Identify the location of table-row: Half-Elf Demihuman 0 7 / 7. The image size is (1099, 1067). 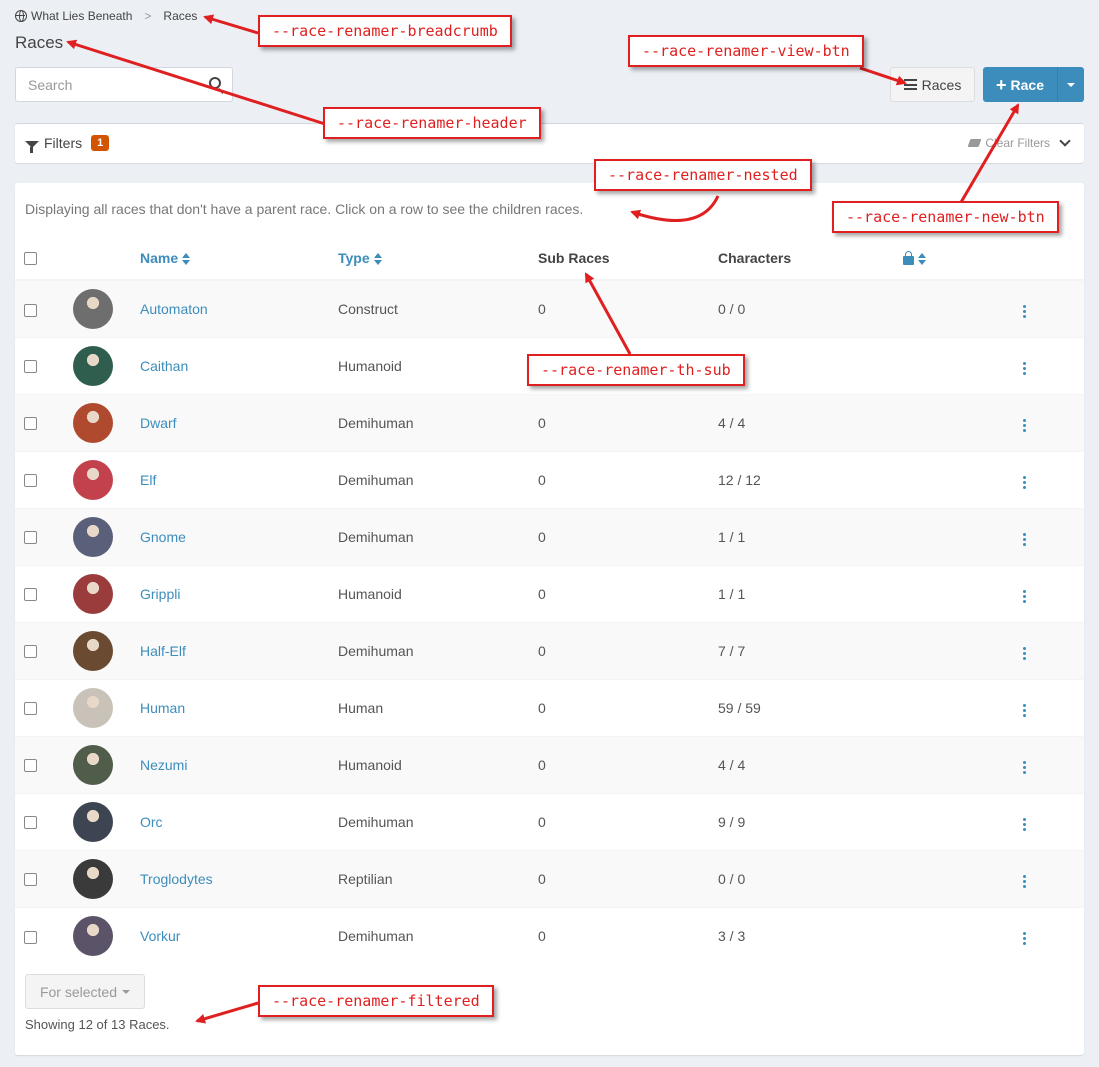
(549, 650).